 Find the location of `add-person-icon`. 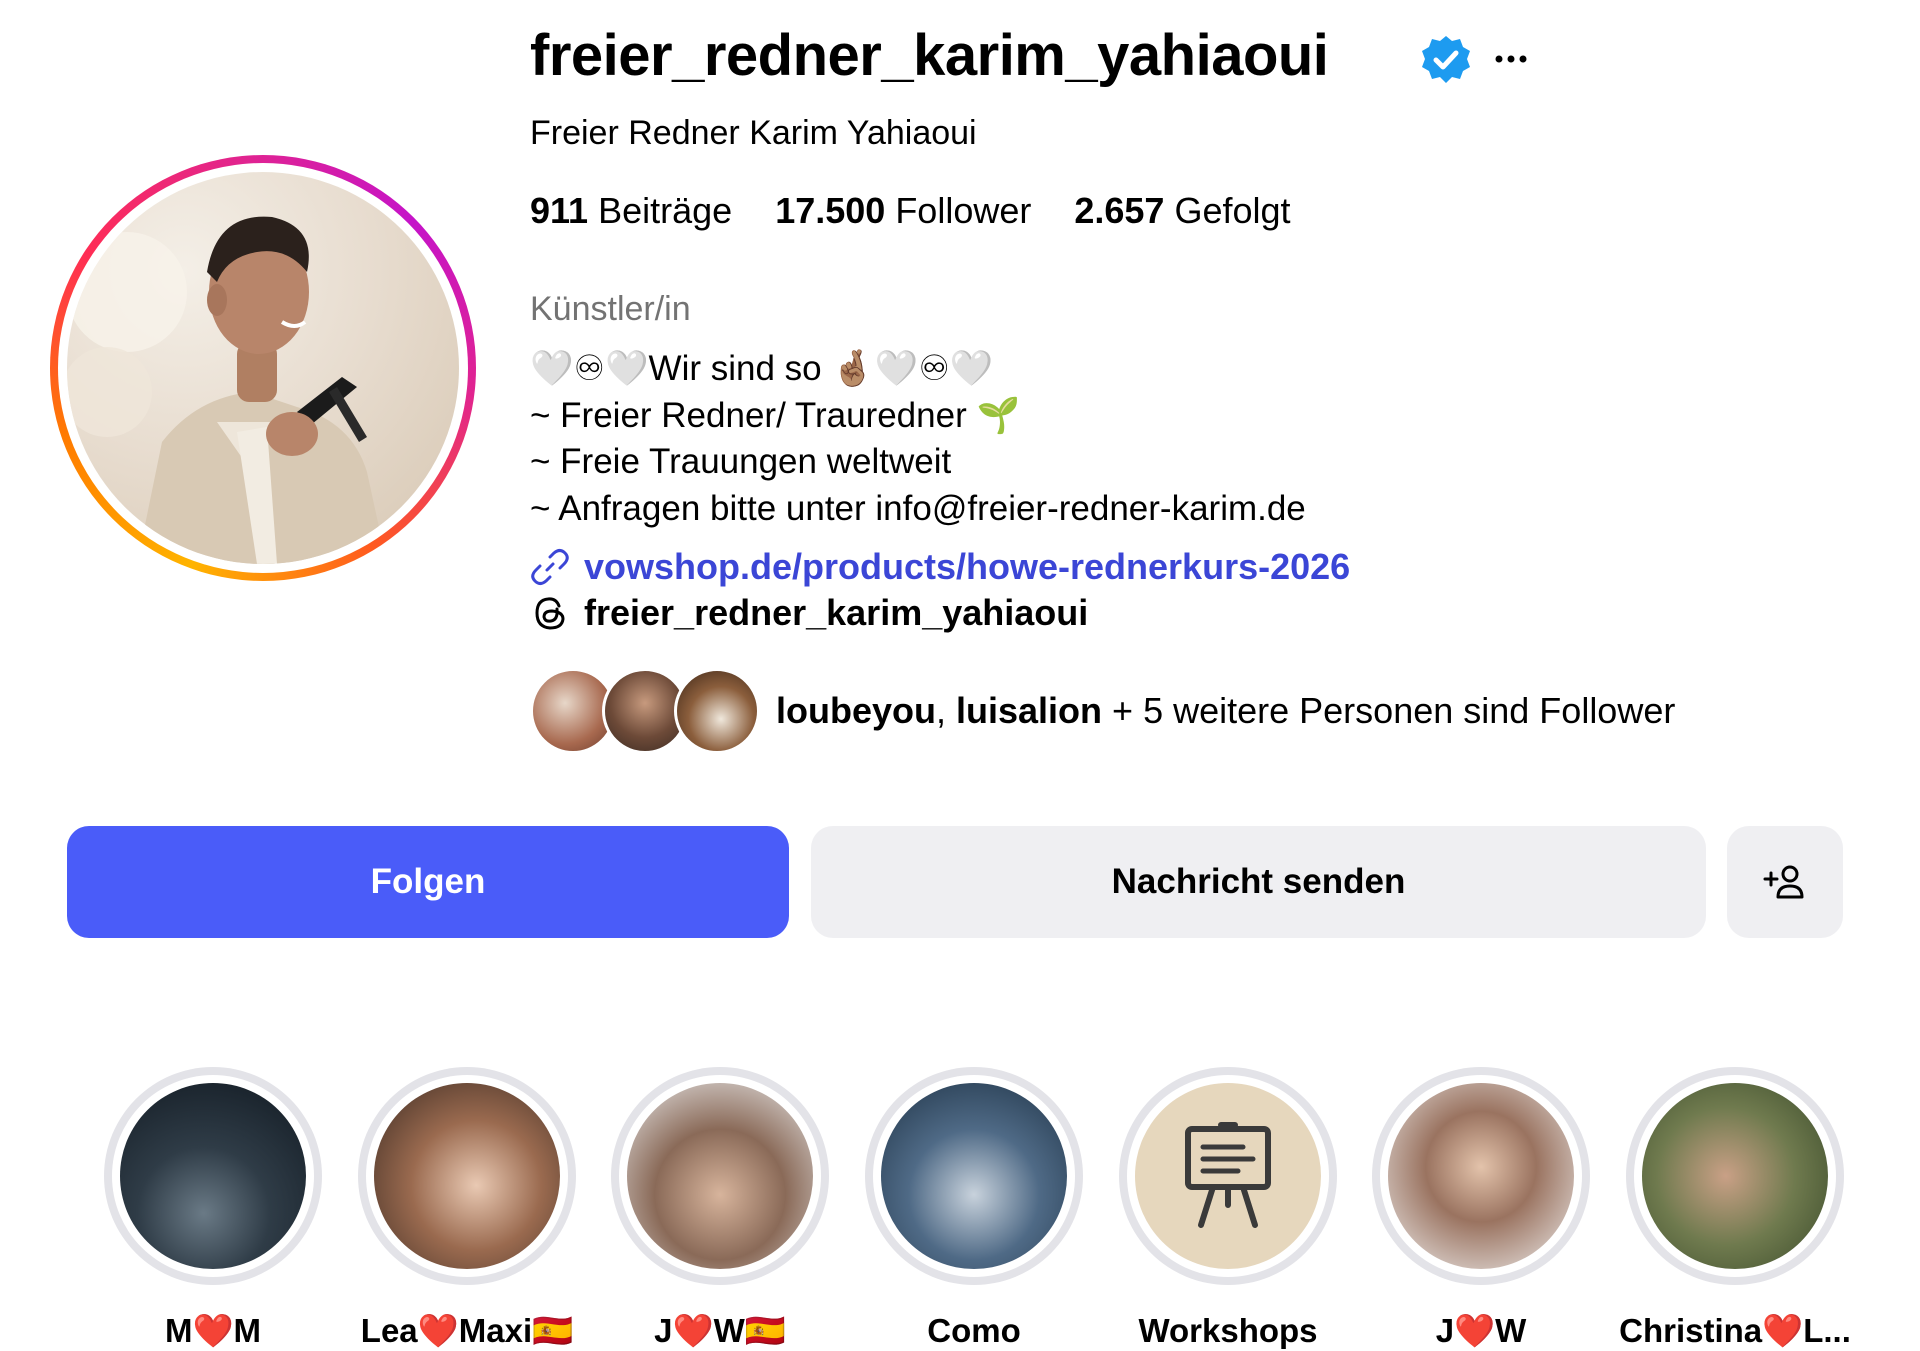

add-person-icon is located at coordinates (1783, 882).